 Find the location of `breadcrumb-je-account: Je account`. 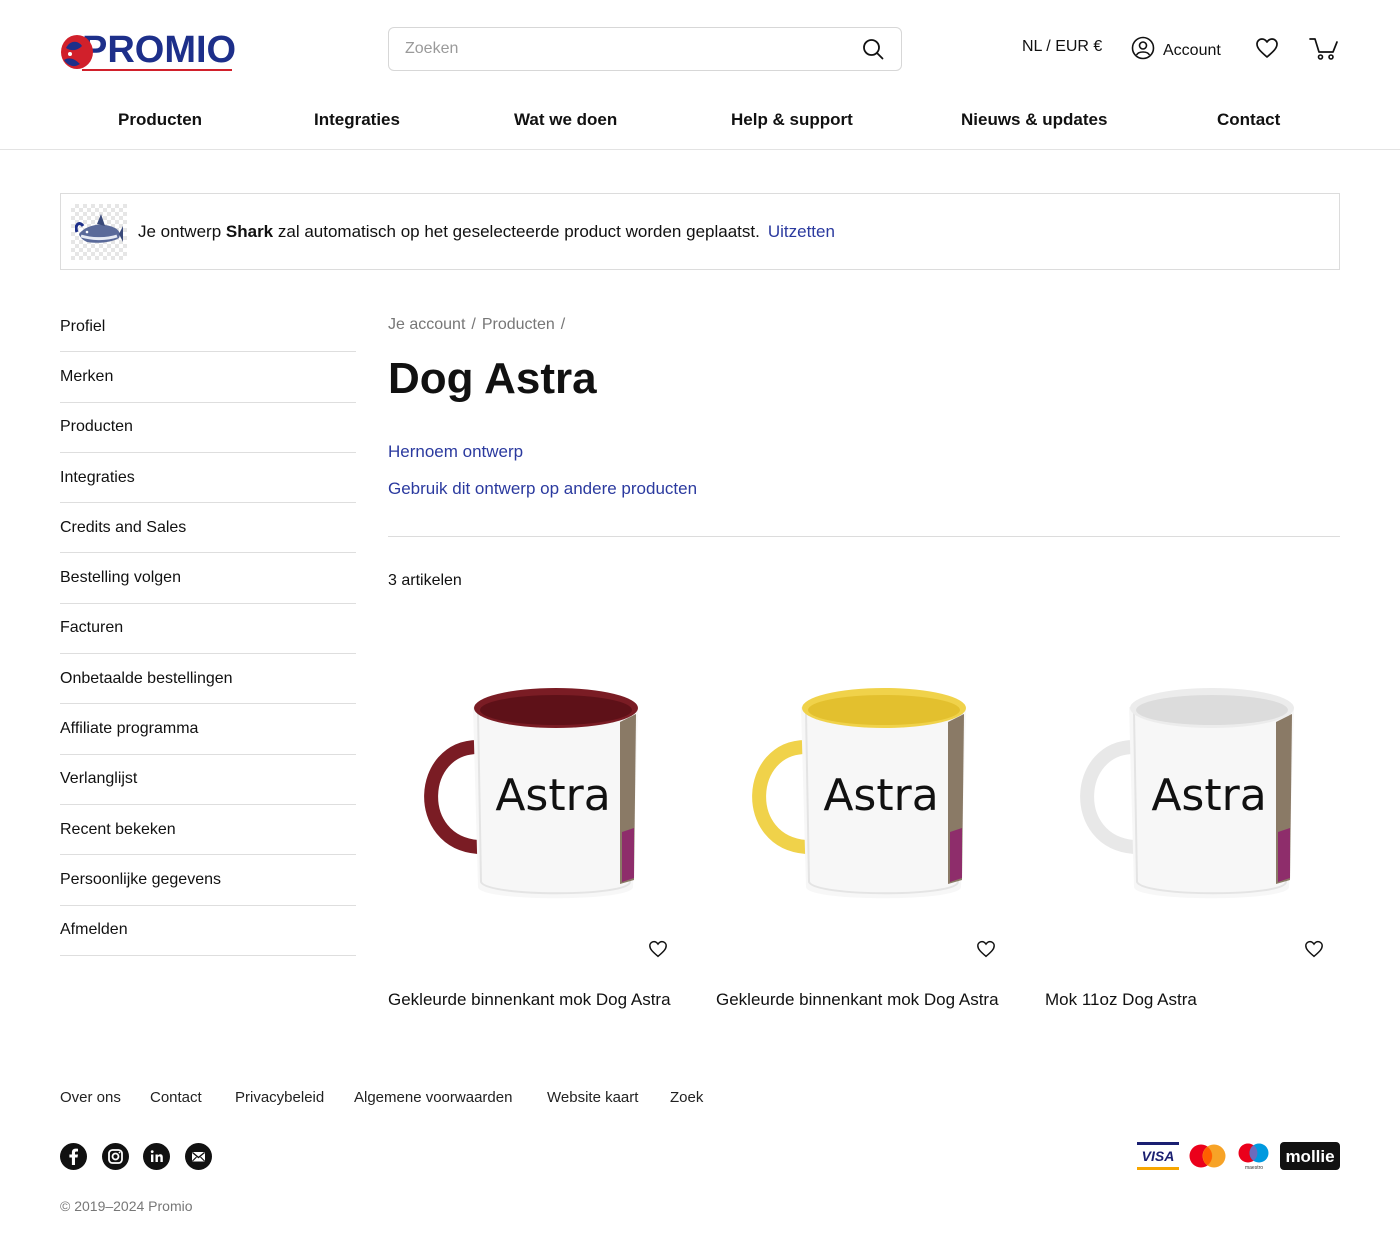

breadcrumb-je-account: Je account is located at coordinates (426, 324).